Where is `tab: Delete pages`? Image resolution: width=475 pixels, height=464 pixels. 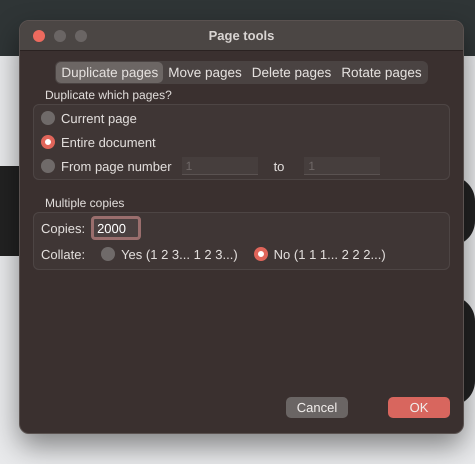 tab: Delete pages is located at coordinates (291, 72).